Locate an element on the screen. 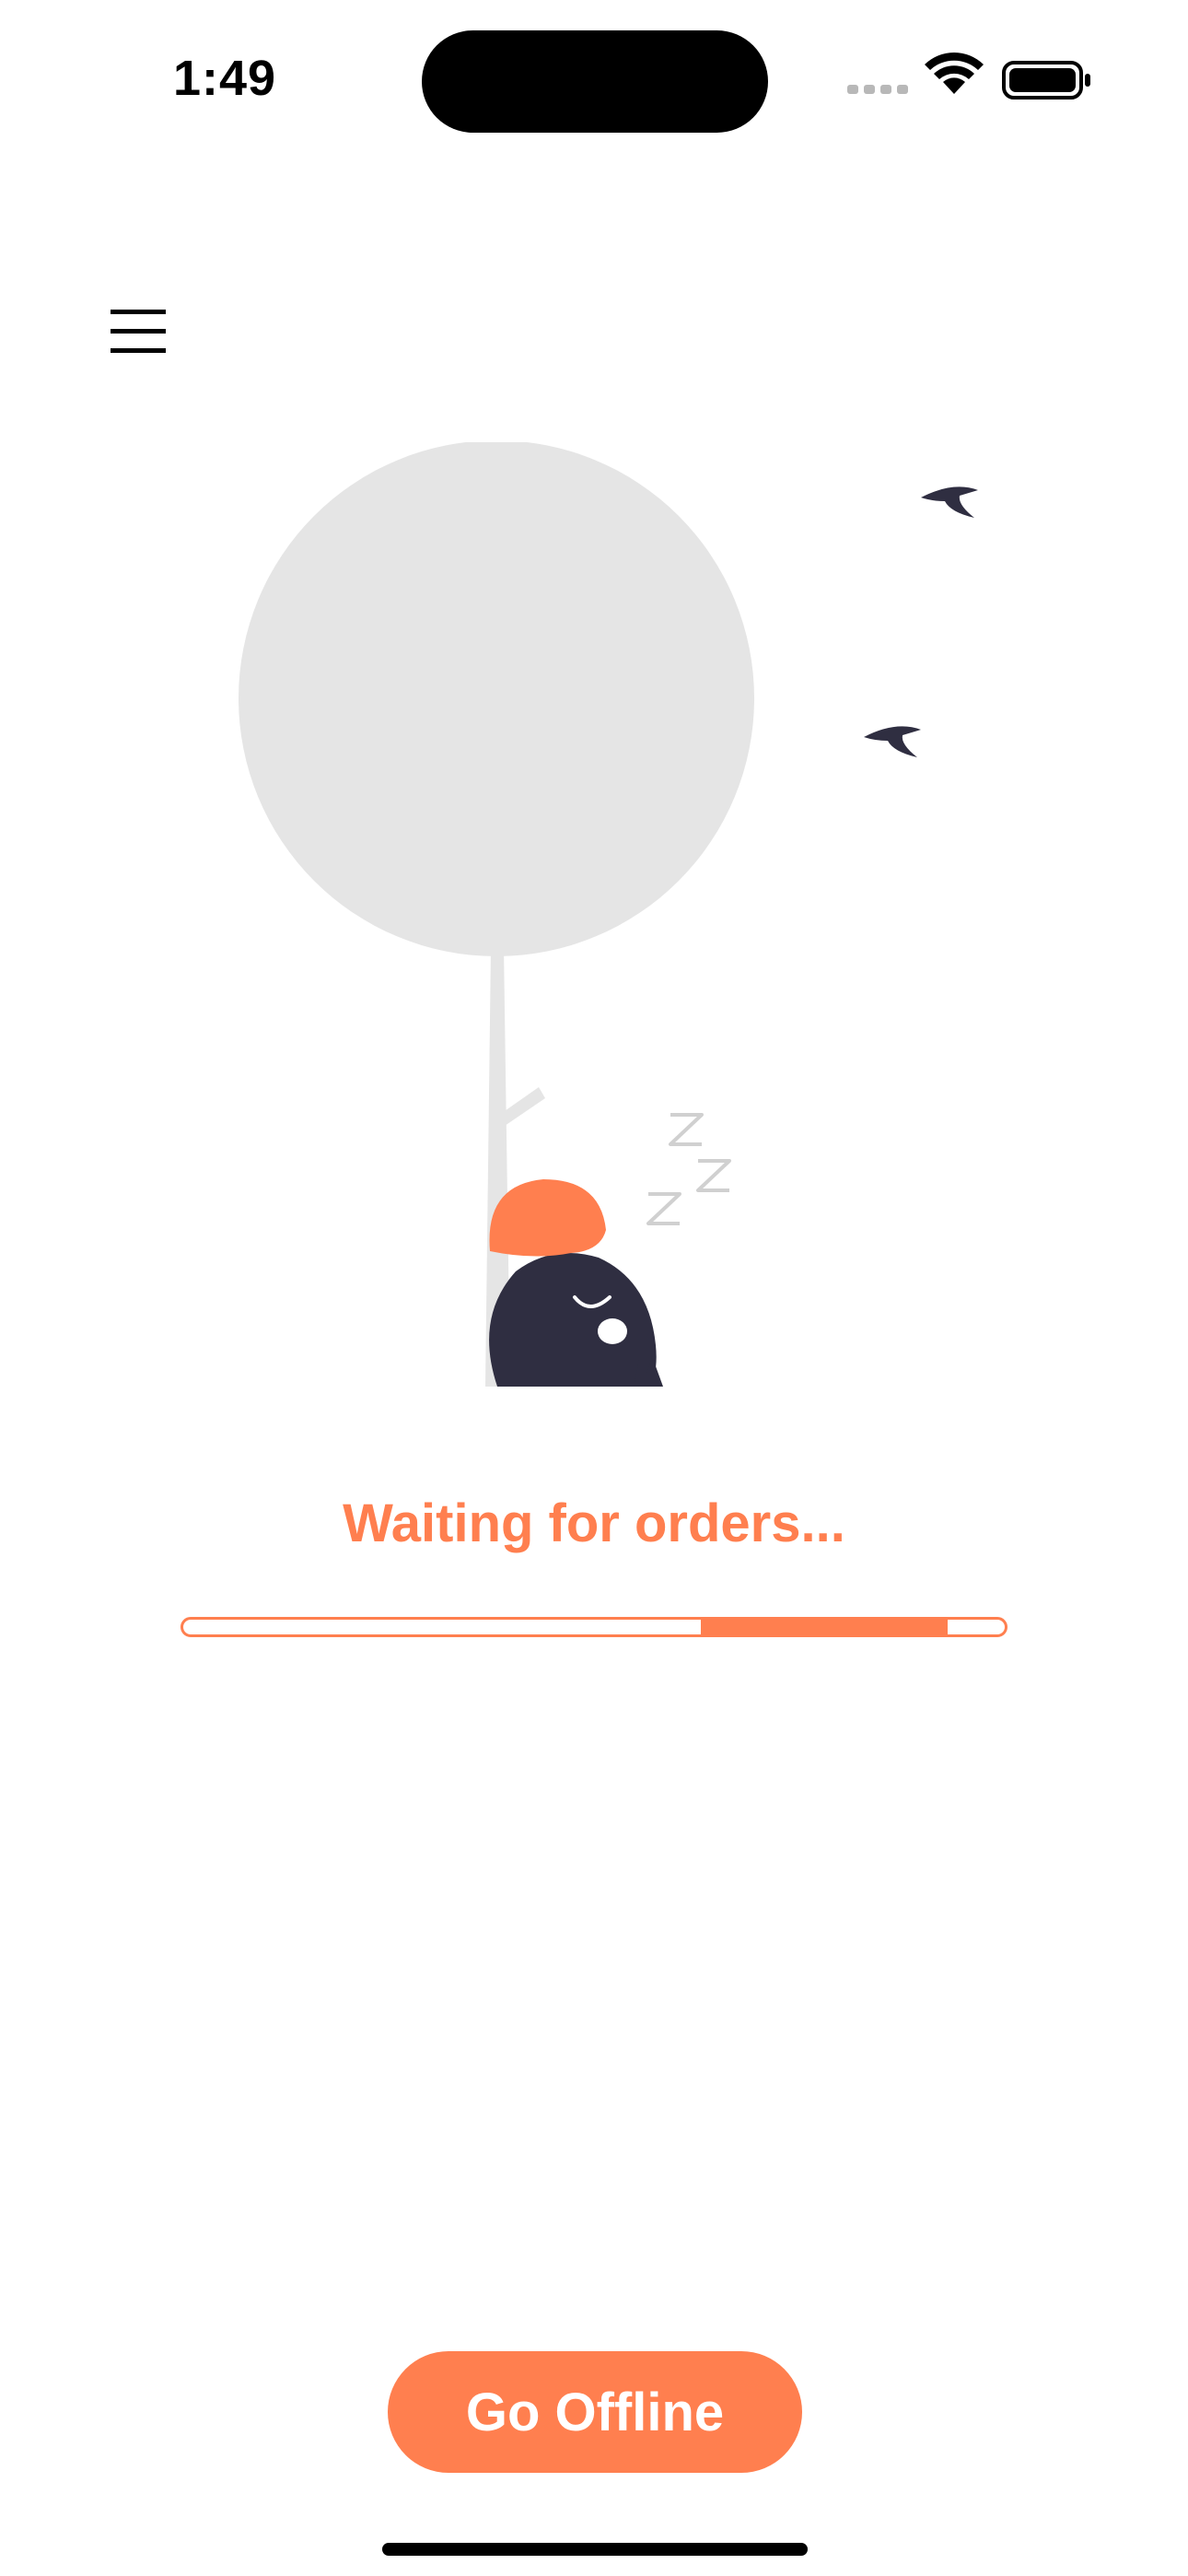 Image resolution: width=1188 pixels, height=2576 pixels. character-mouth is located at coordinates (612, 1331).